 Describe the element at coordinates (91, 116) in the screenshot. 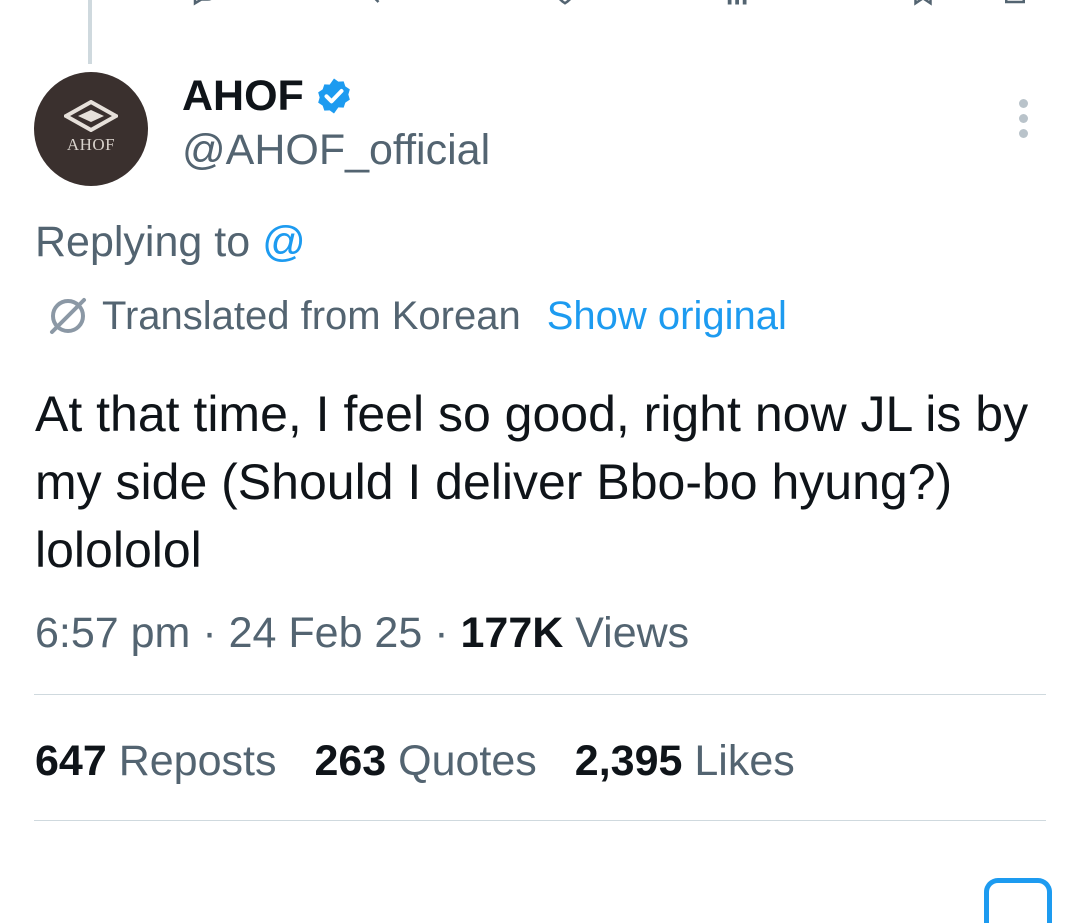

I see `ahof-logo-icon` at that location.